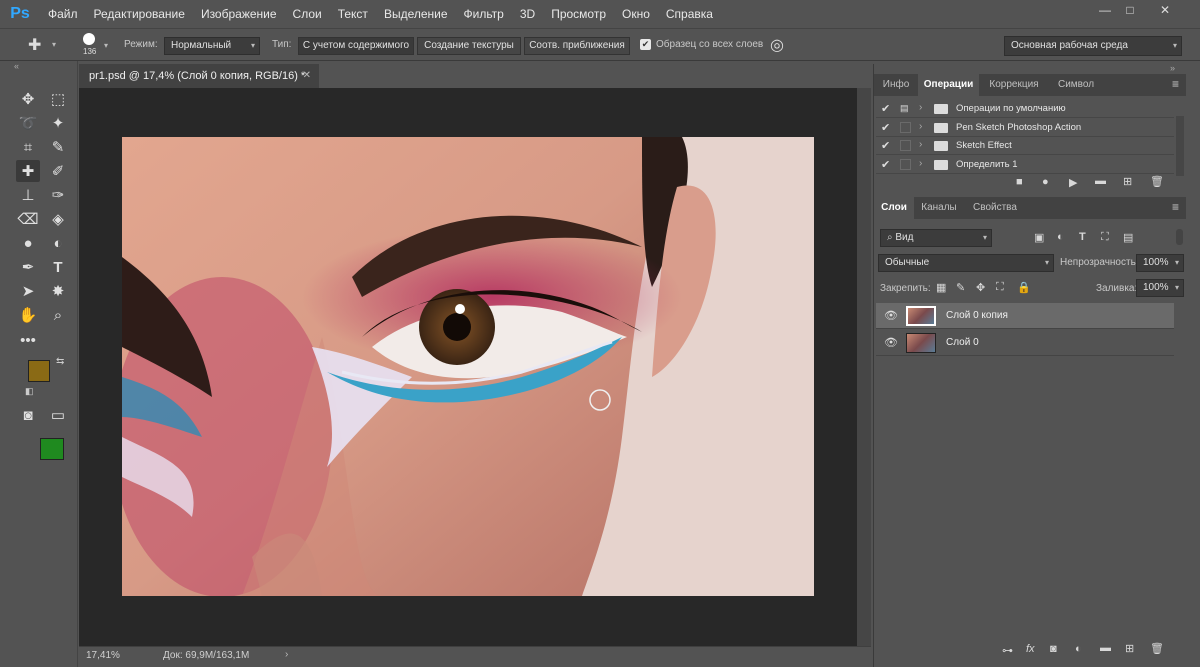 This screenshot has height=667, width=1200. I want to click on new-set-icon: ▬, so click(1100, 181).